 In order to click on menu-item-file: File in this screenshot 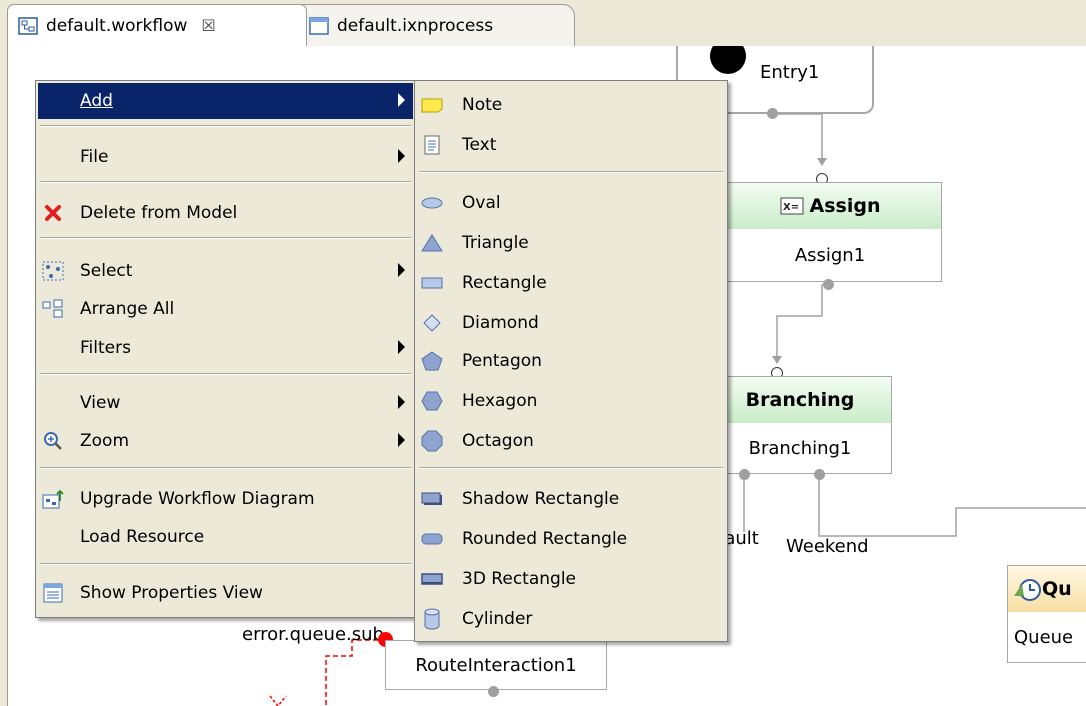, I will do `click(225, 157)`.